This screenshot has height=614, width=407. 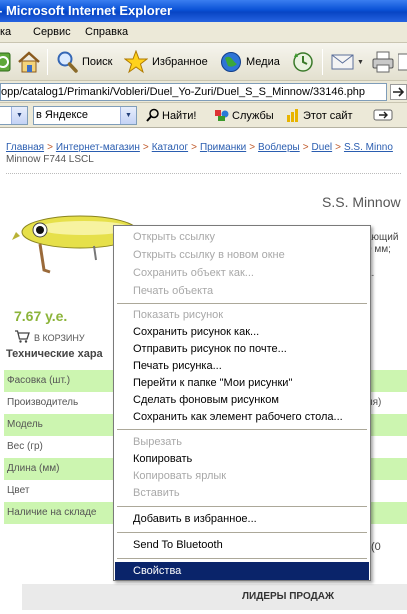 What do you see at coordinates (97, 62) in the screenshot?
I see `search-label: Поиск` at bounding box center [97, 62].